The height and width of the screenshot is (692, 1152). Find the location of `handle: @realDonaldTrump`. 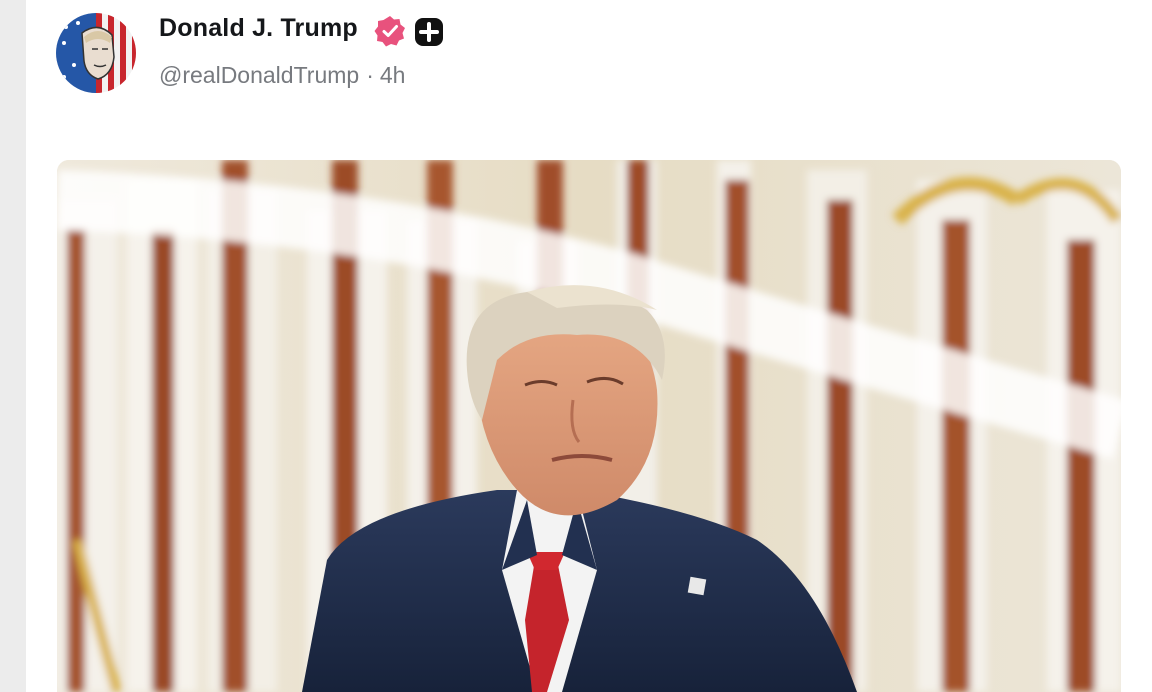

handle: @realDonaldTrump is located at coordinates (259, 75).